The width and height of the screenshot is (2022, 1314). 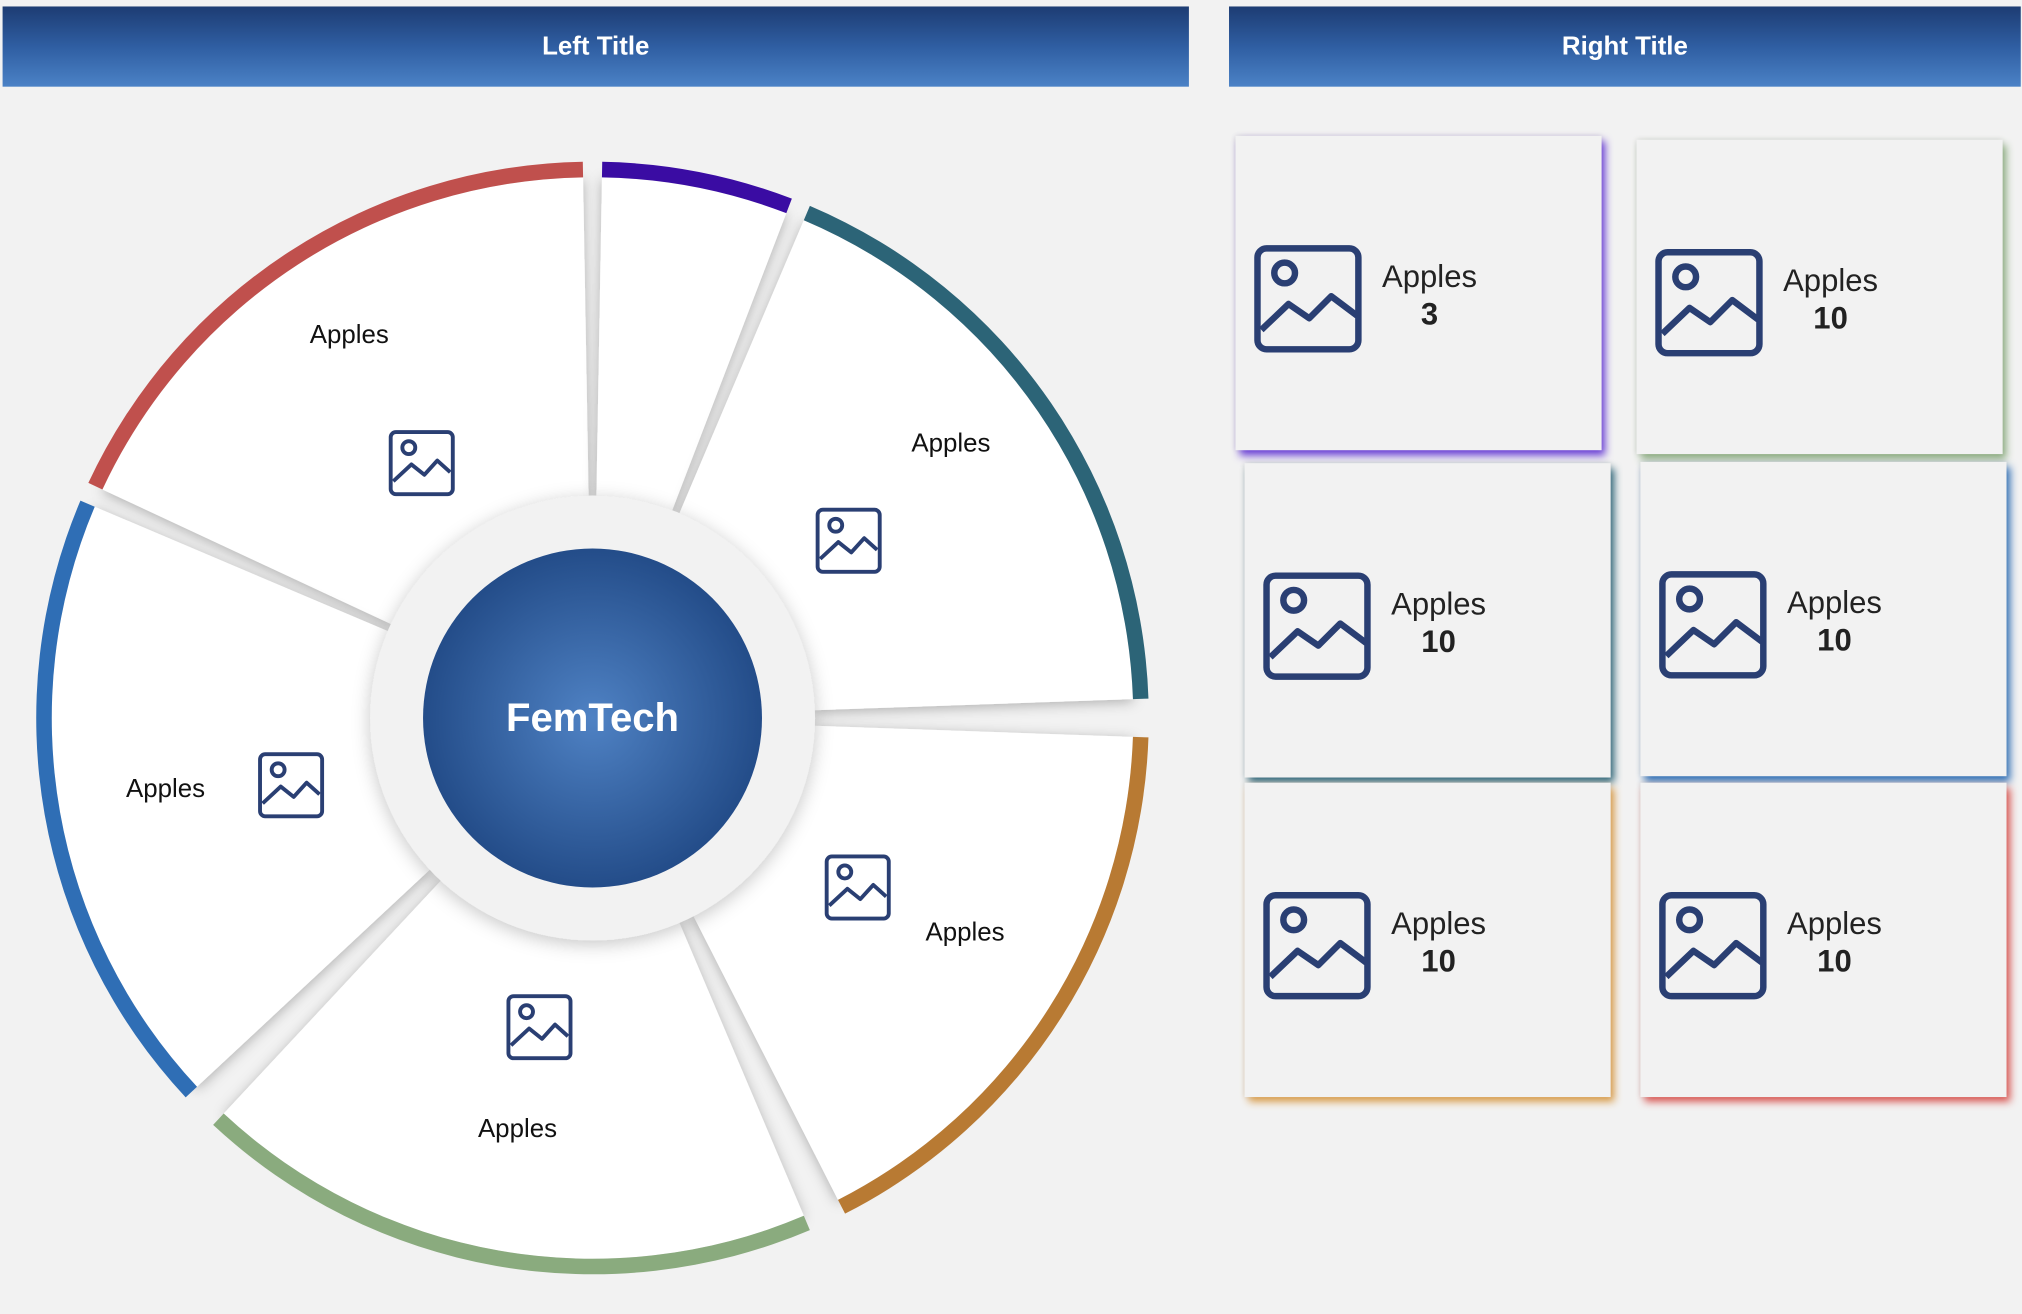 I want to click on right-title: Right Title, so click(x=1624, y=46).